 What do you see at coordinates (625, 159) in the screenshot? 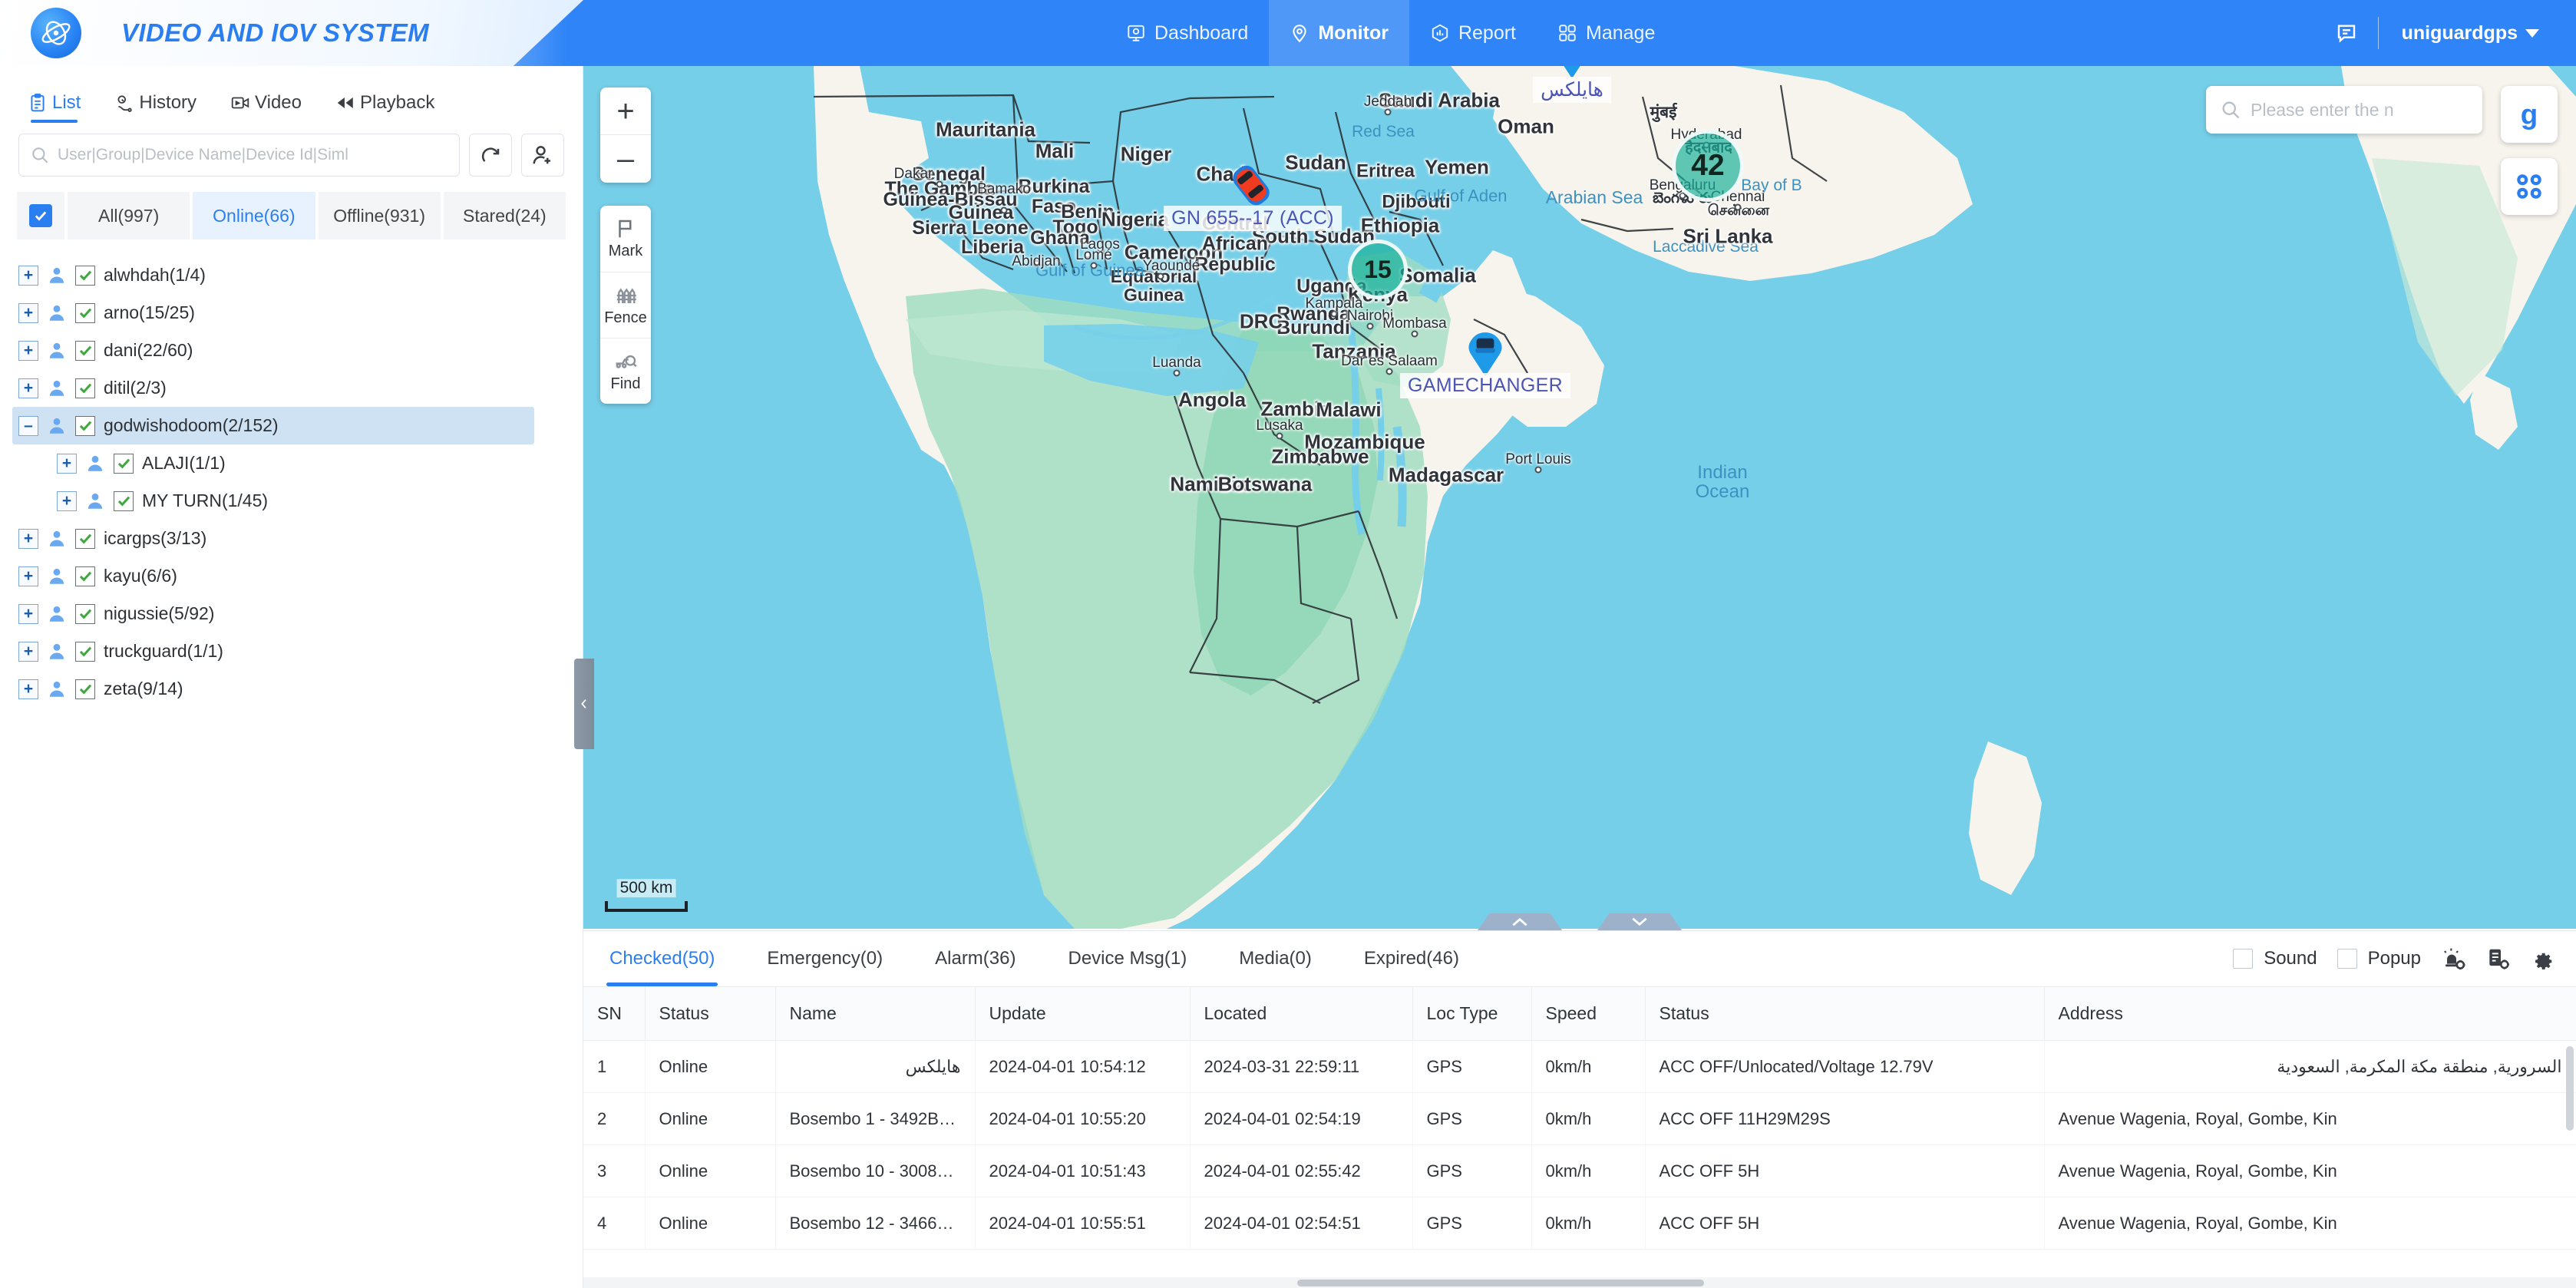
I see `zoom-out-button: –` at bounding box center [625, 159].